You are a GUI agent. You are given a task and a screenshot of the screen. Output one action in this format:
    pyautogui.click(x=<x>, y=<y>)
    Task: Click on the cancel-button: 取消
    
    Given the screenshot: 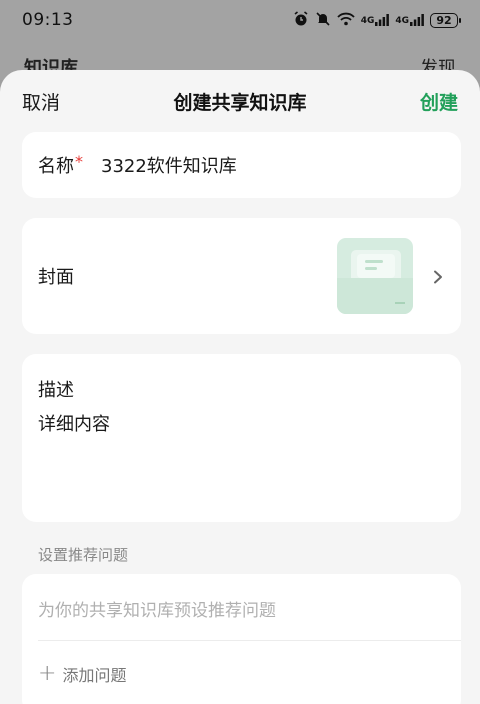 What is the action you would take?
    pyautogui.click(x=41, y=101)
    